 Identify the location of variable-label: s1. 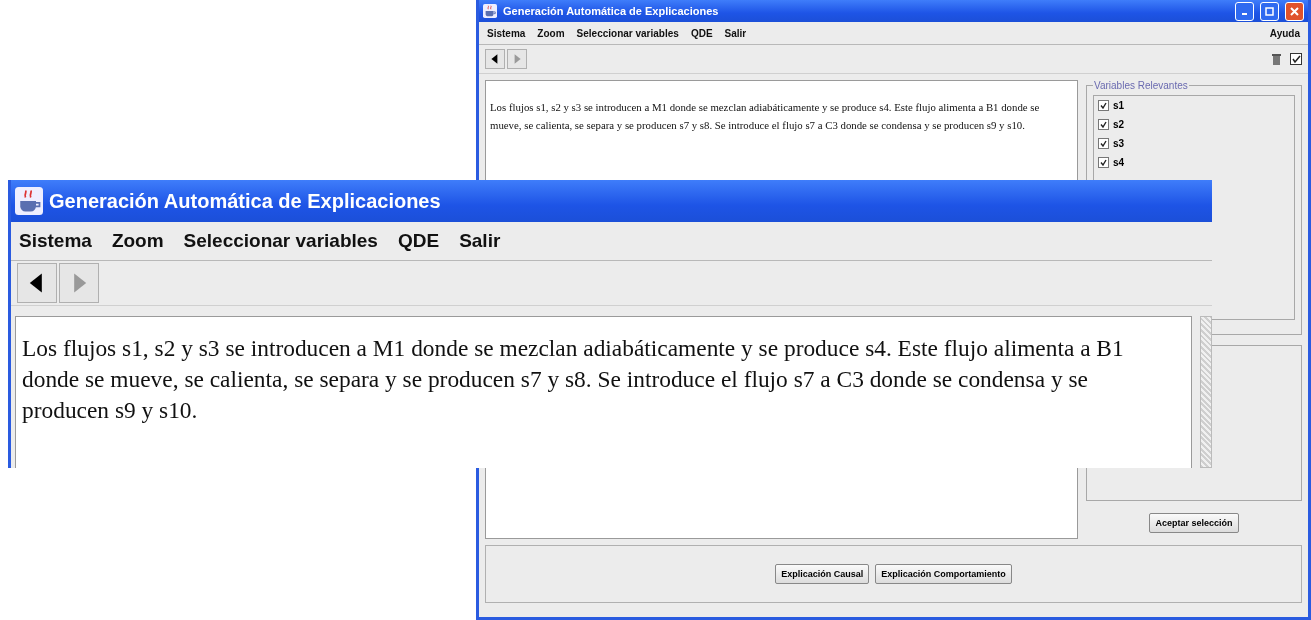
(1119, 105).